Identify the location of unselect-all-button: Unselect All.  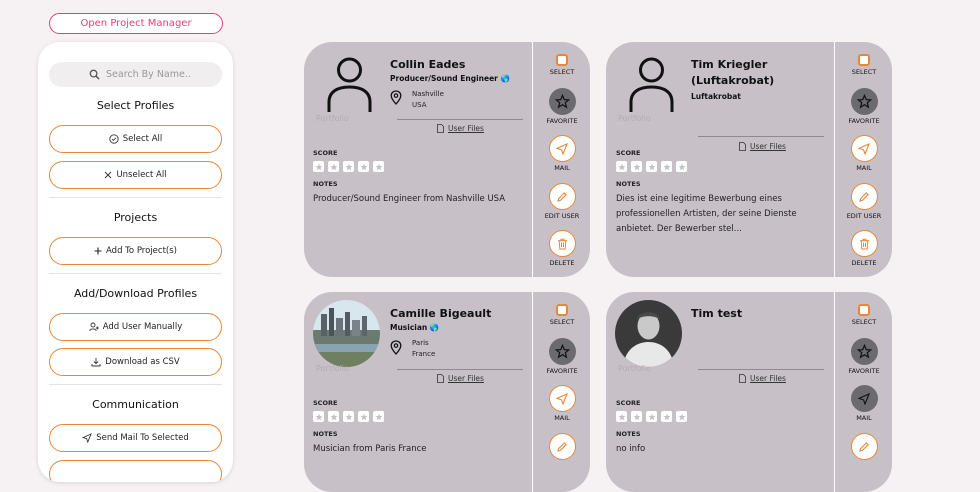
(135, 175).